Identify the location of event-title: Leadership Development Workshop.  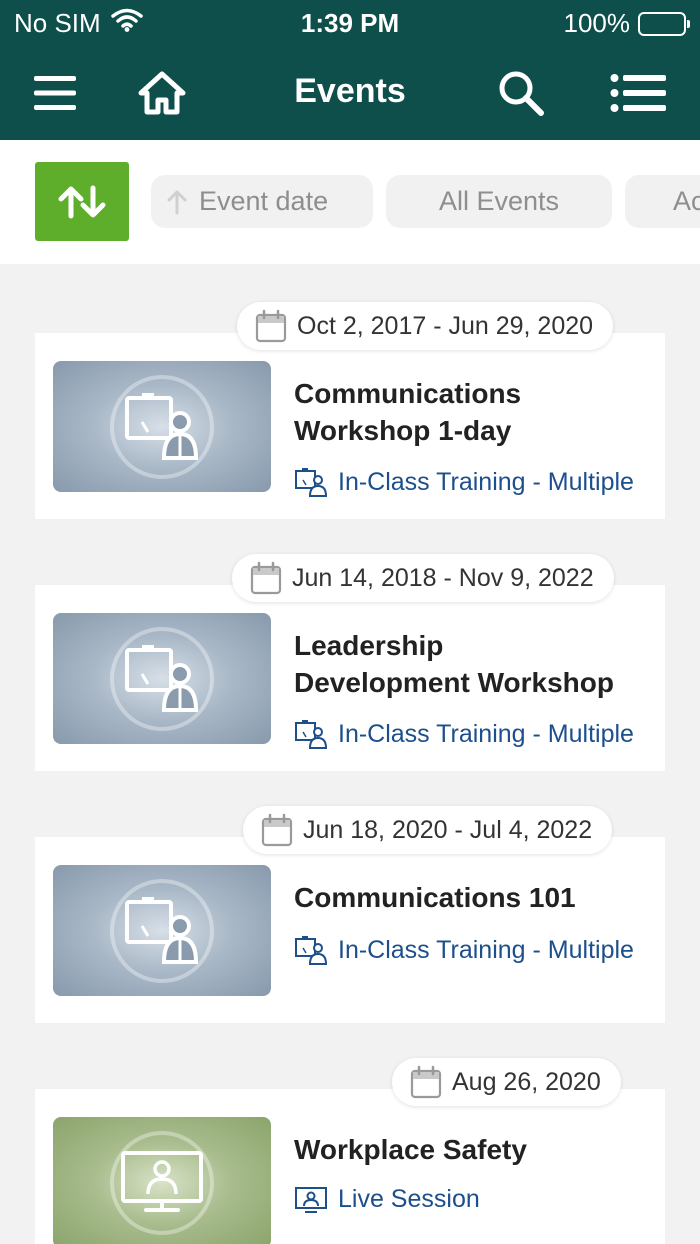
(479, 664).